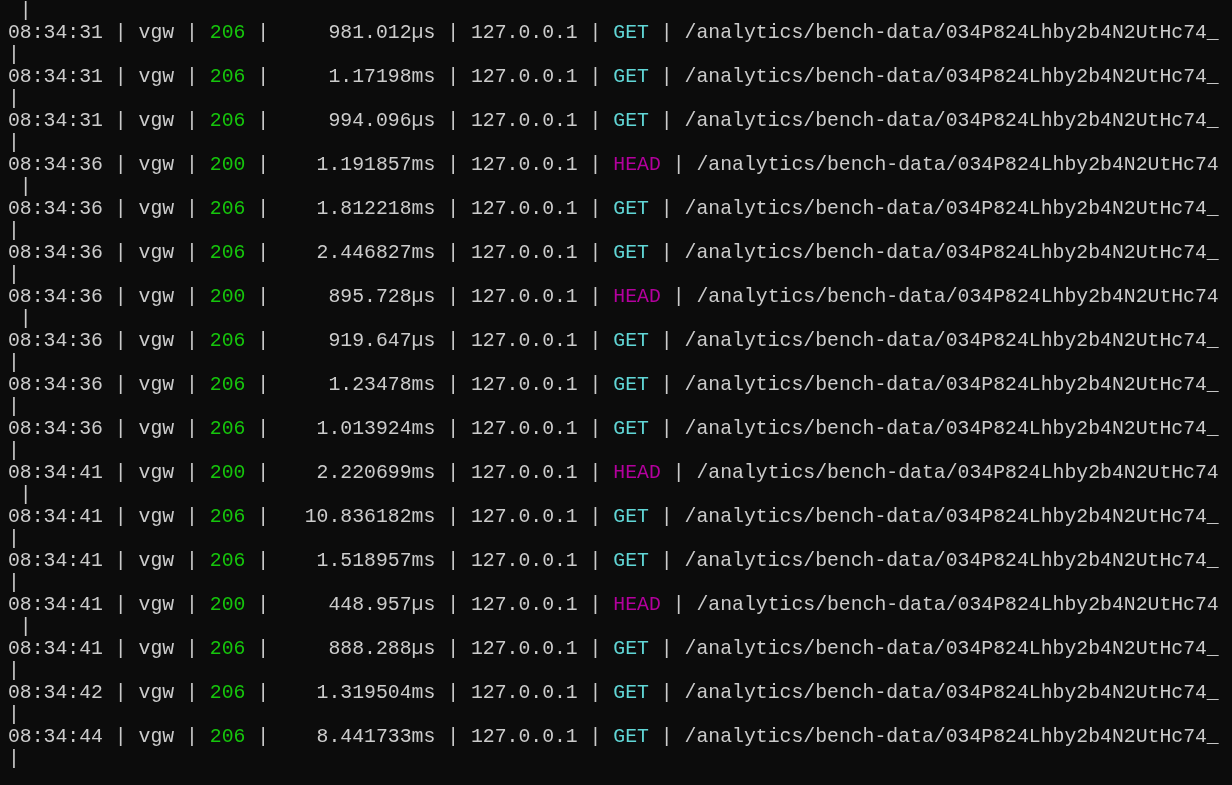 This screenshot has height=785, width=1232. I want to click on duration: 994.096µs, so click(381, 121).